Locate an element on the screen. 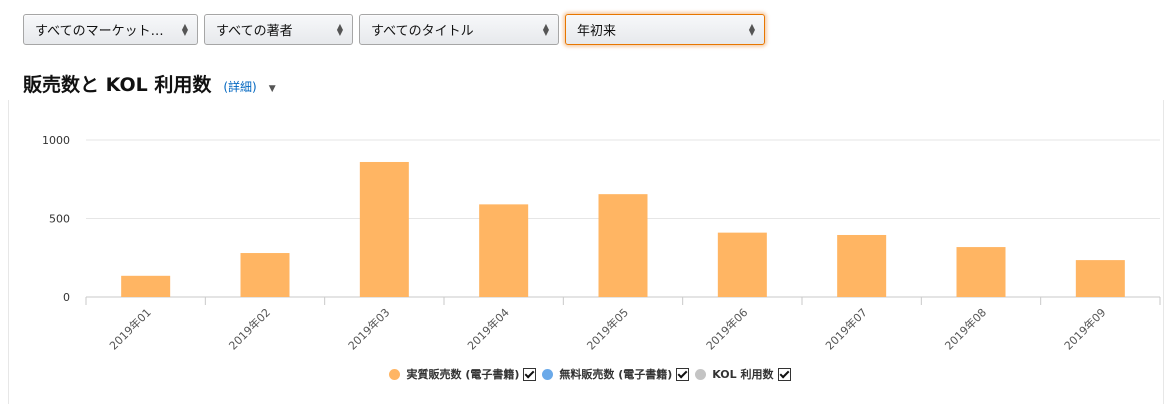 The width and height of the screenshot is (1174, 404). caret-down-icon: ▼ is located at coordinates (272, 89).